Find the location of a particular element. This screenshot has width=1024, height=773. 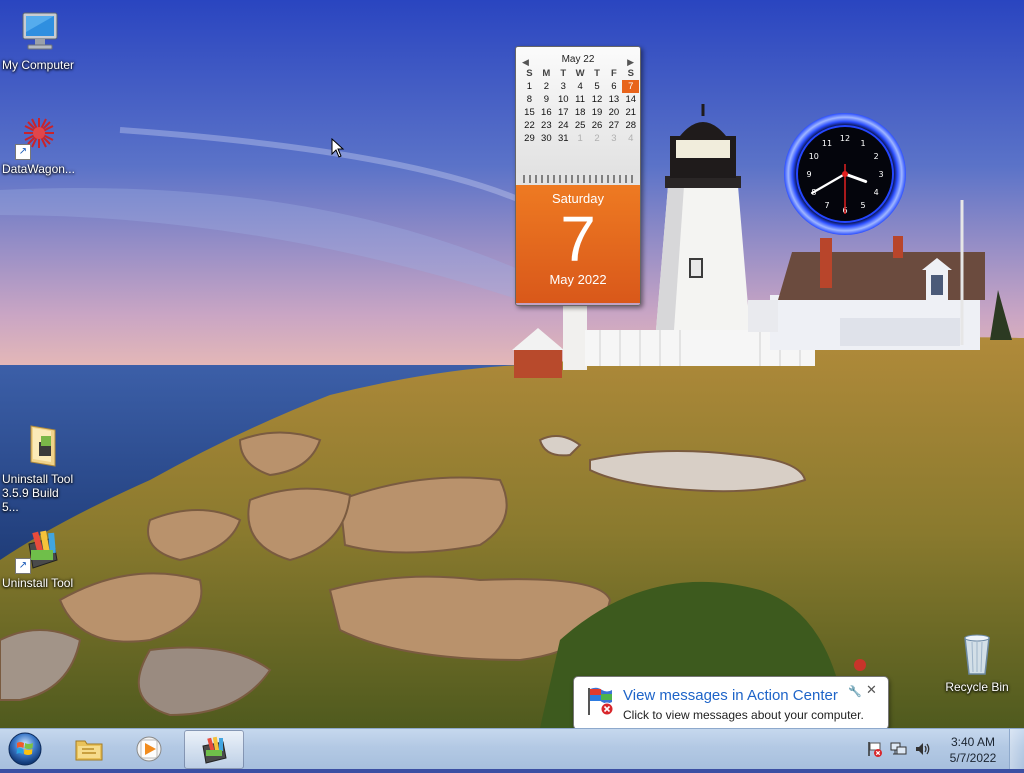

taskbar-media-player is located at coordinates (149, 748).